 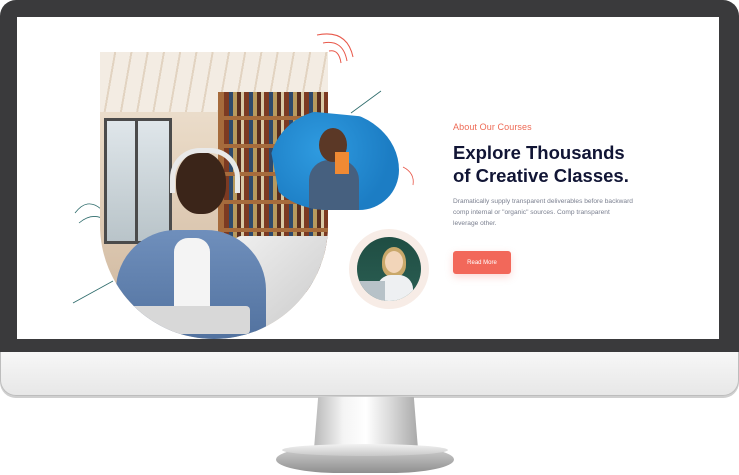 I want to click on headphones-icon, so click(x=205, y=170).